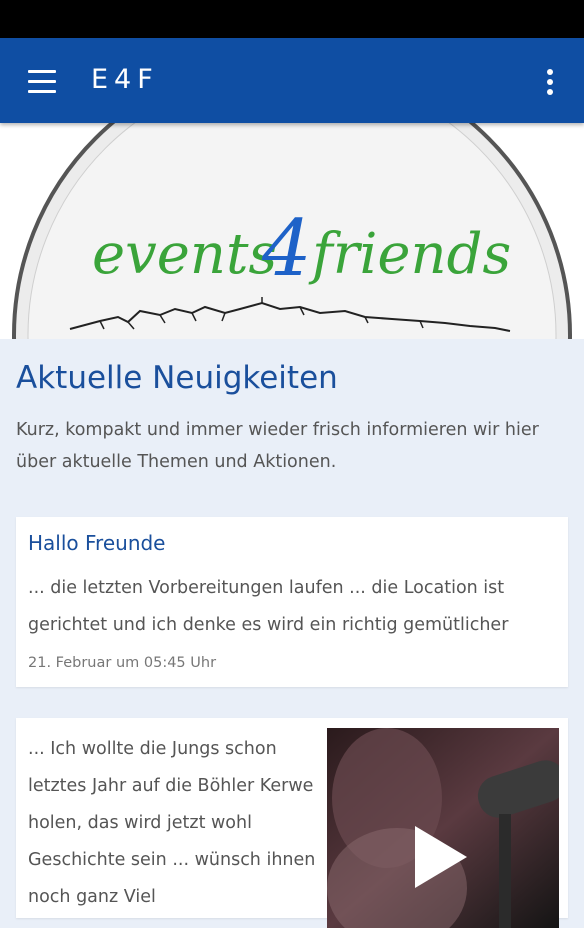  I want to click on news-card-date: 21. Februar um 05:45 Uhr, so click(122, 663).